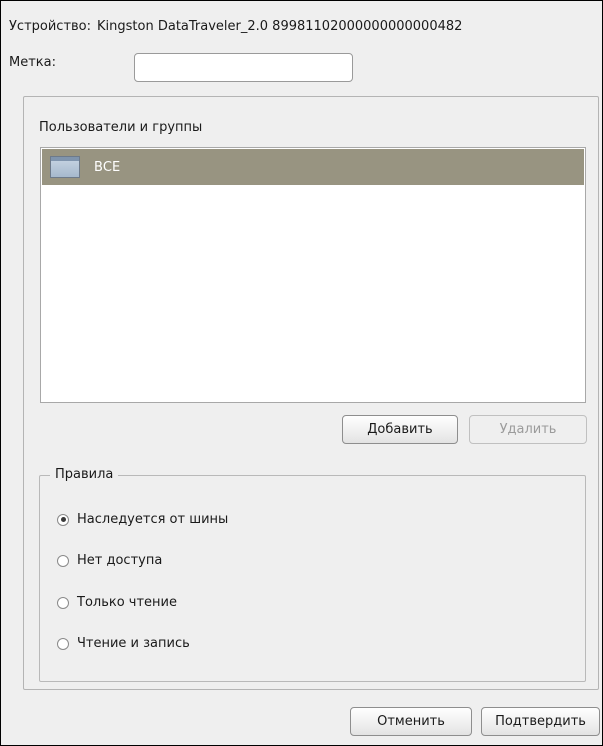  I want to click on window-icon, so click(65, 167).